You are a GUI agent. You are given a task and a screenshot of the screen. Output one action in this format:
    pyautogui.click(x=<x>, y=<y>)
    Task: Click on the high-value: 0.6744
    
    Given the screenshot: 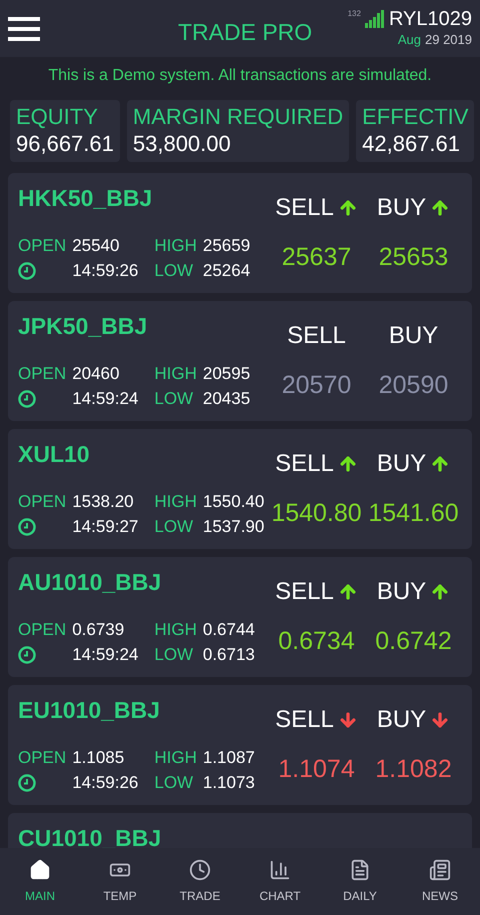 What is the action you would take?
    pyautogui.click(x=228, y=630)
    